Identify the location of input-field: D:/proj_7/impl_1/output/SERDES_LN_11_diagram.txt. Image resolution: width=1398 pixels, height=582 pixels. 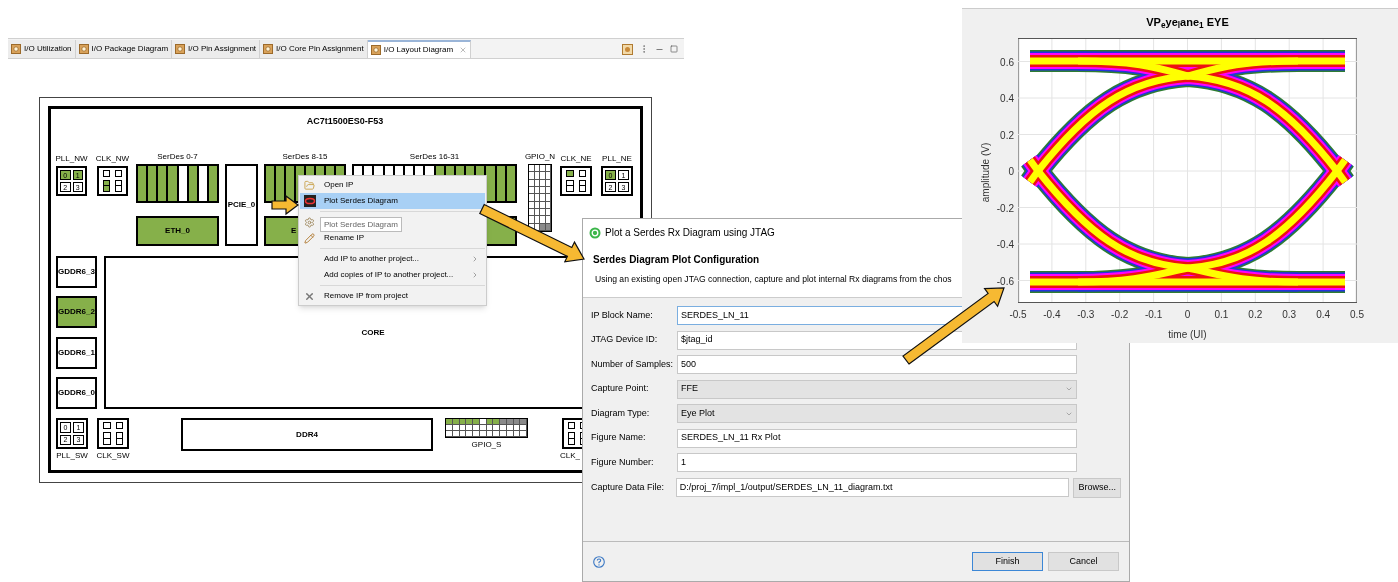
(872, 487).